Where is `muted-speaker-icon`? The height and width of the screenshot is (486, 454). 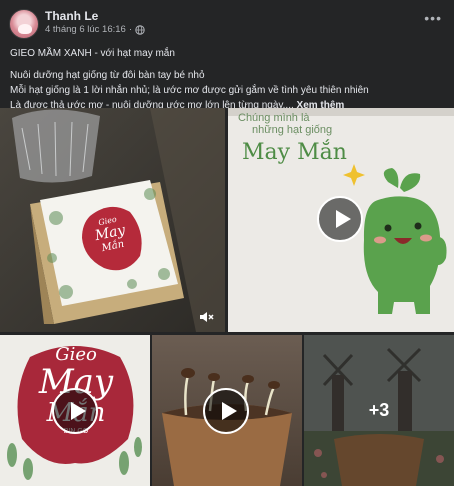
muted-speaker-icon is located at coordinates (207, 317).